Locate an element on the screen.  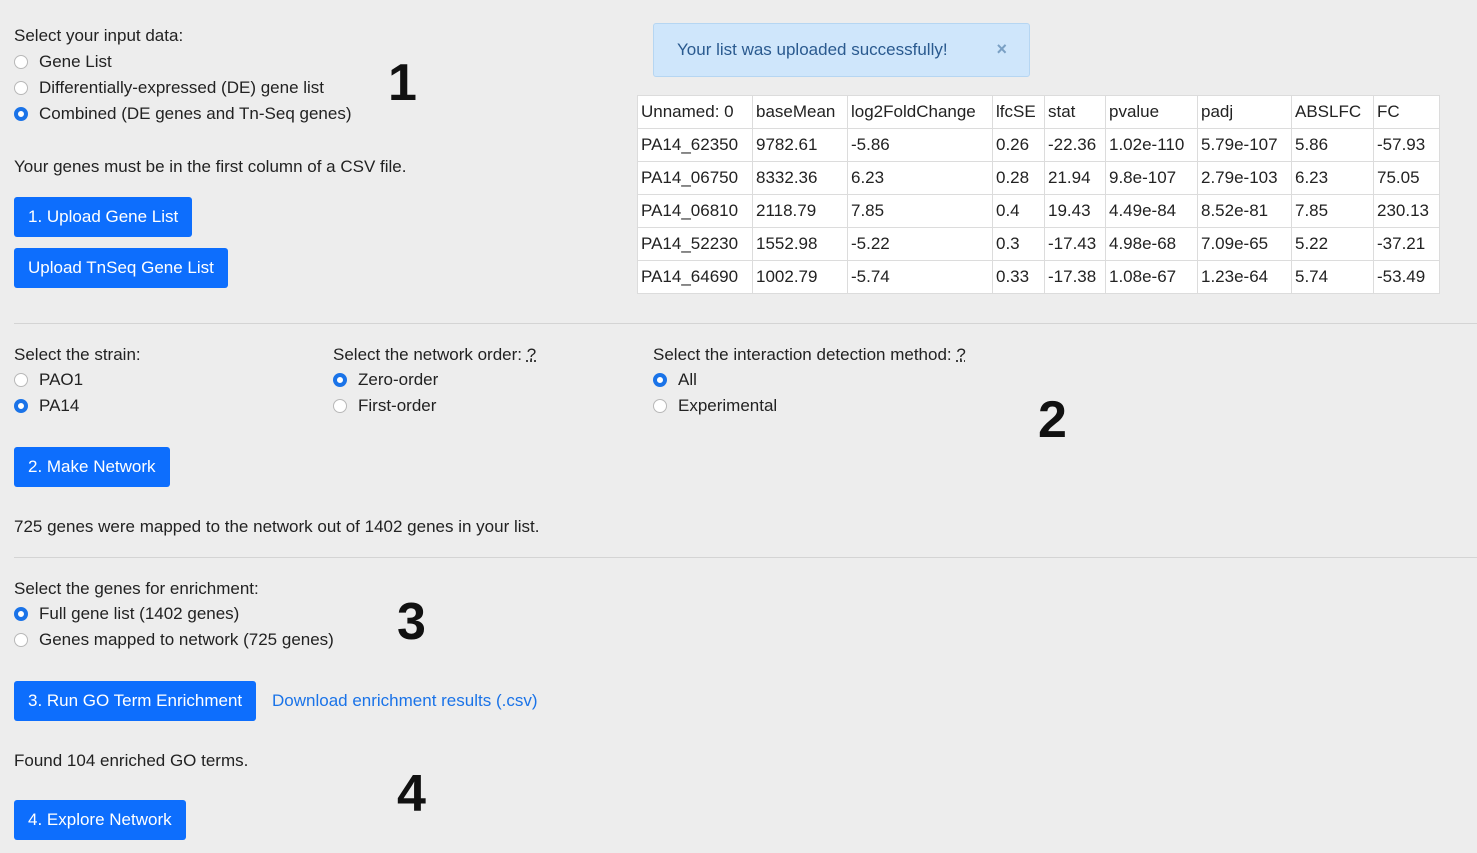
network-order-prompt: Select the network order: ? is located at coordinates (434, 355).